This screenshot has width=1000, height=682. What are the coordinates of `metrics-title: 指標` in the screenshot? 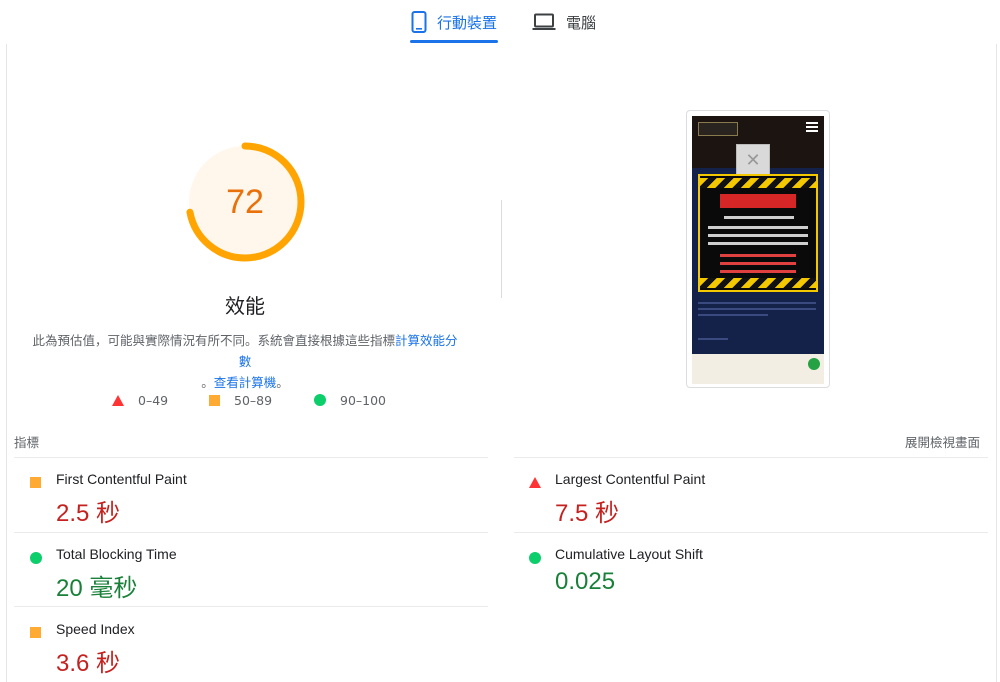 It's located at (27, 442).